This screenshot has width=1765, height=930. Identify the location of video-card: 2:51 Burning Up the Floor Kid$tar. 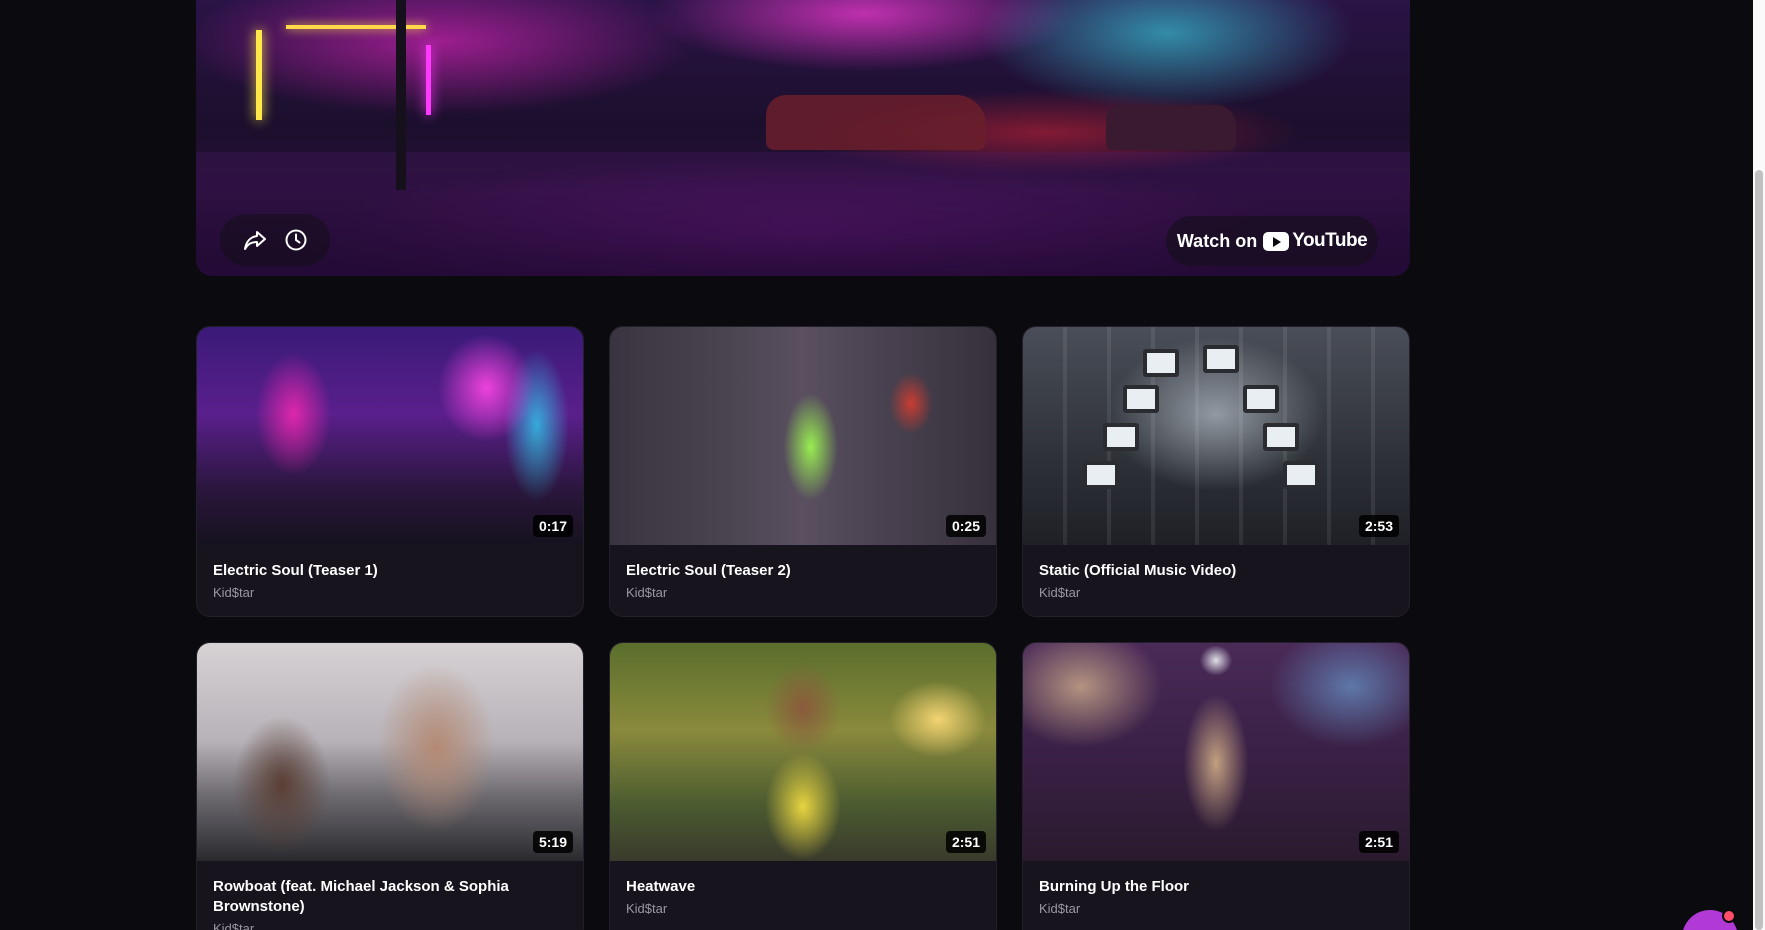
(1216, 786).